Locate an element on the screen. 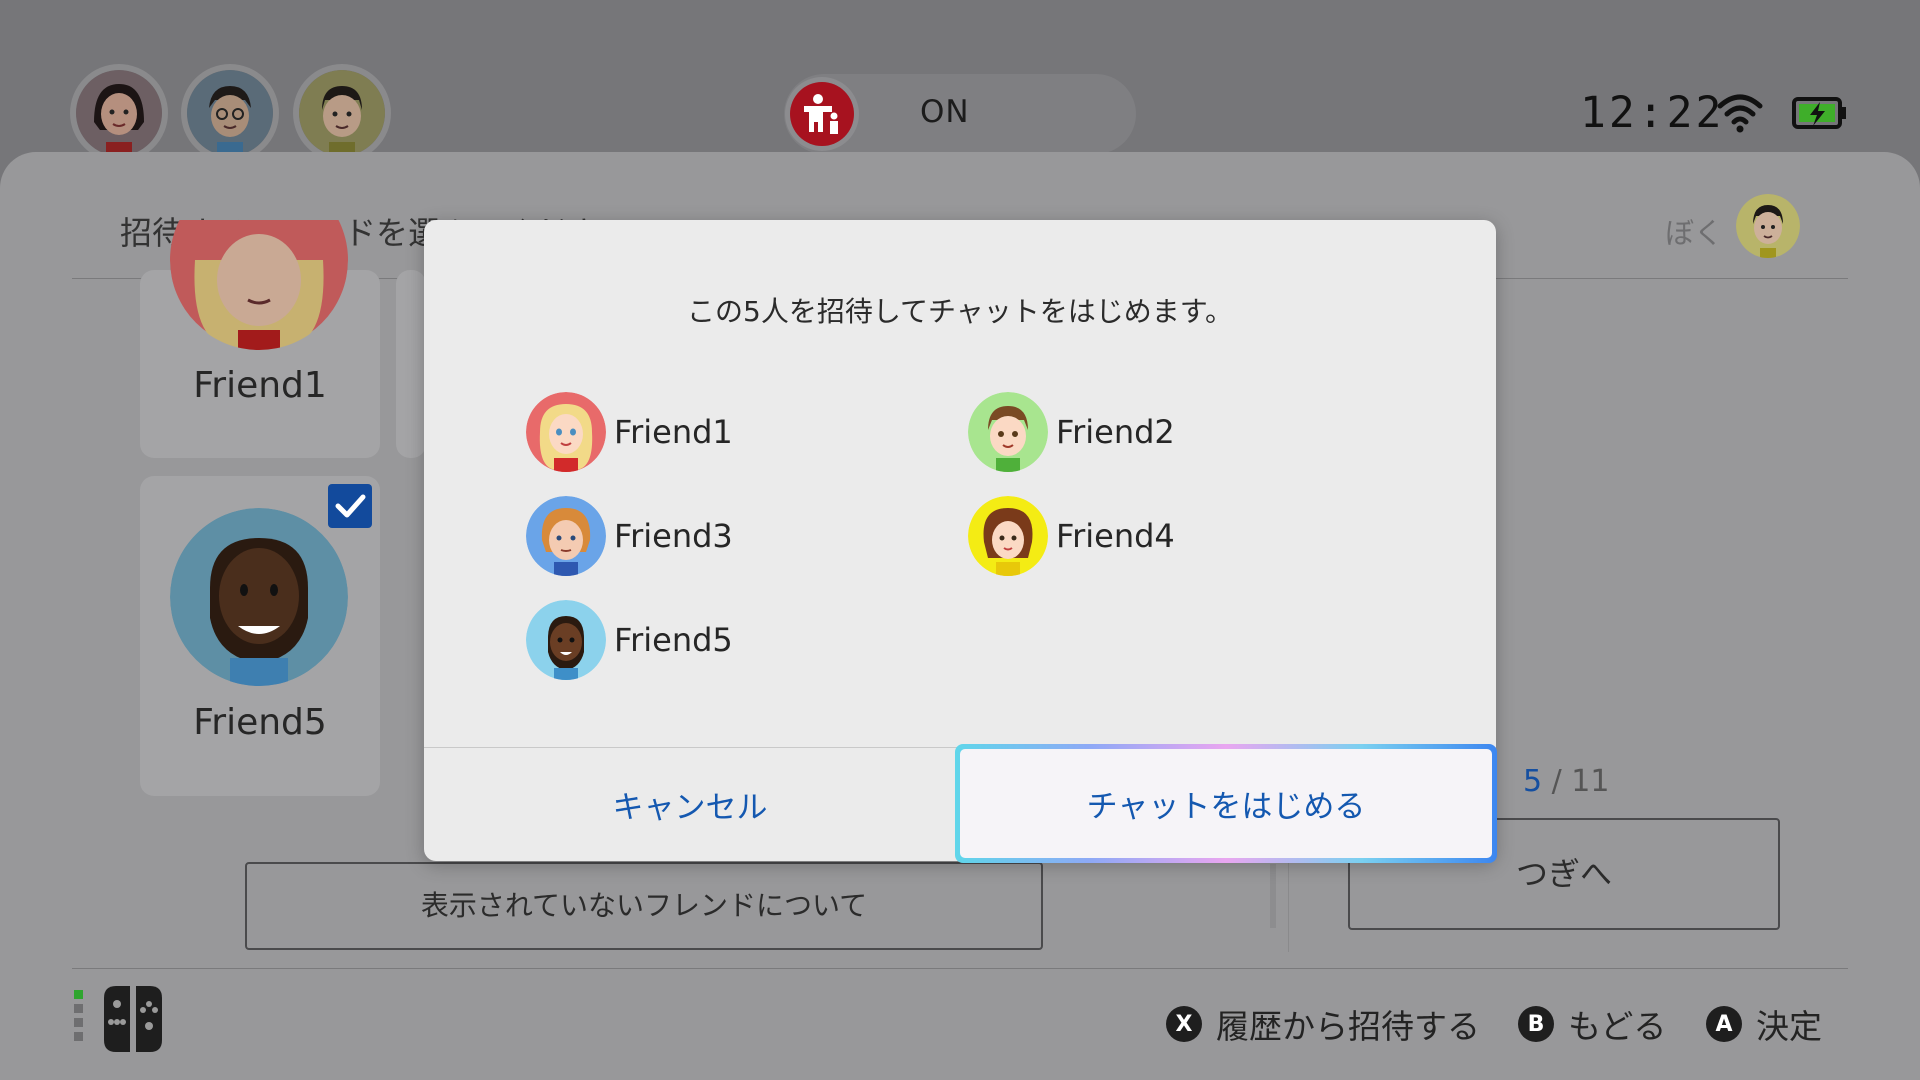  selection-counter: 5 / 11 is located at coordinates (1566, 781).